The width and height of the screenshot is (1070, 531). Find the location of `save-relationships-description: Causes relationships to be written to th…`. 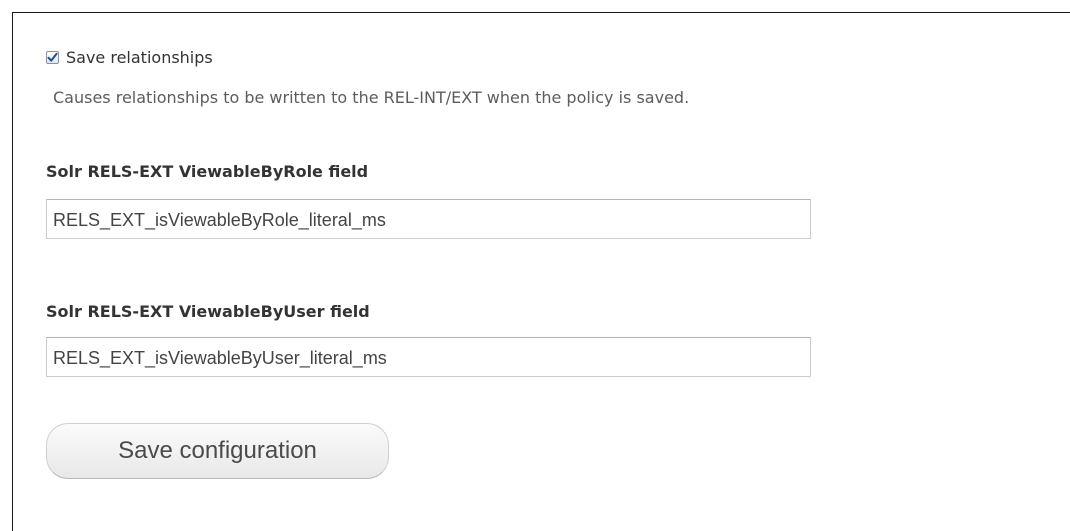

save-relationships-description: Causes relationships to be written to th… is located at coordinates (371, 97).